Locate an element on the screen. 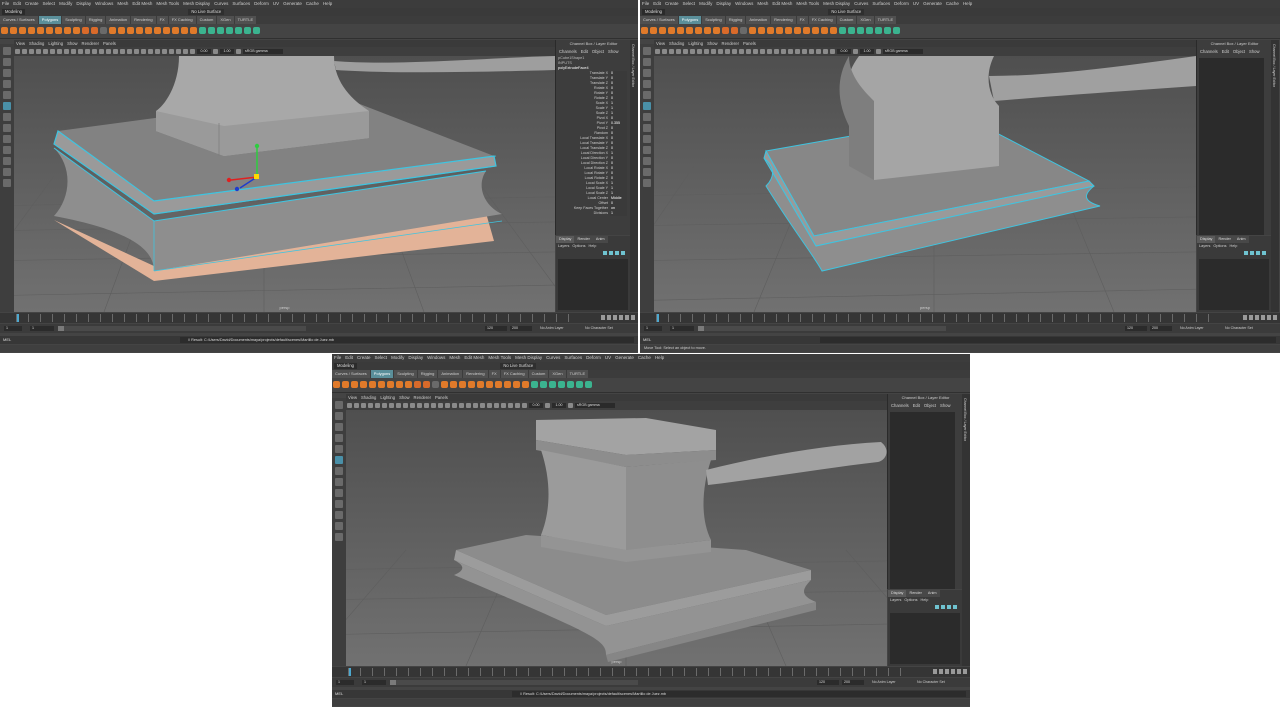  textured-icon is located at coordinates (755, 51).